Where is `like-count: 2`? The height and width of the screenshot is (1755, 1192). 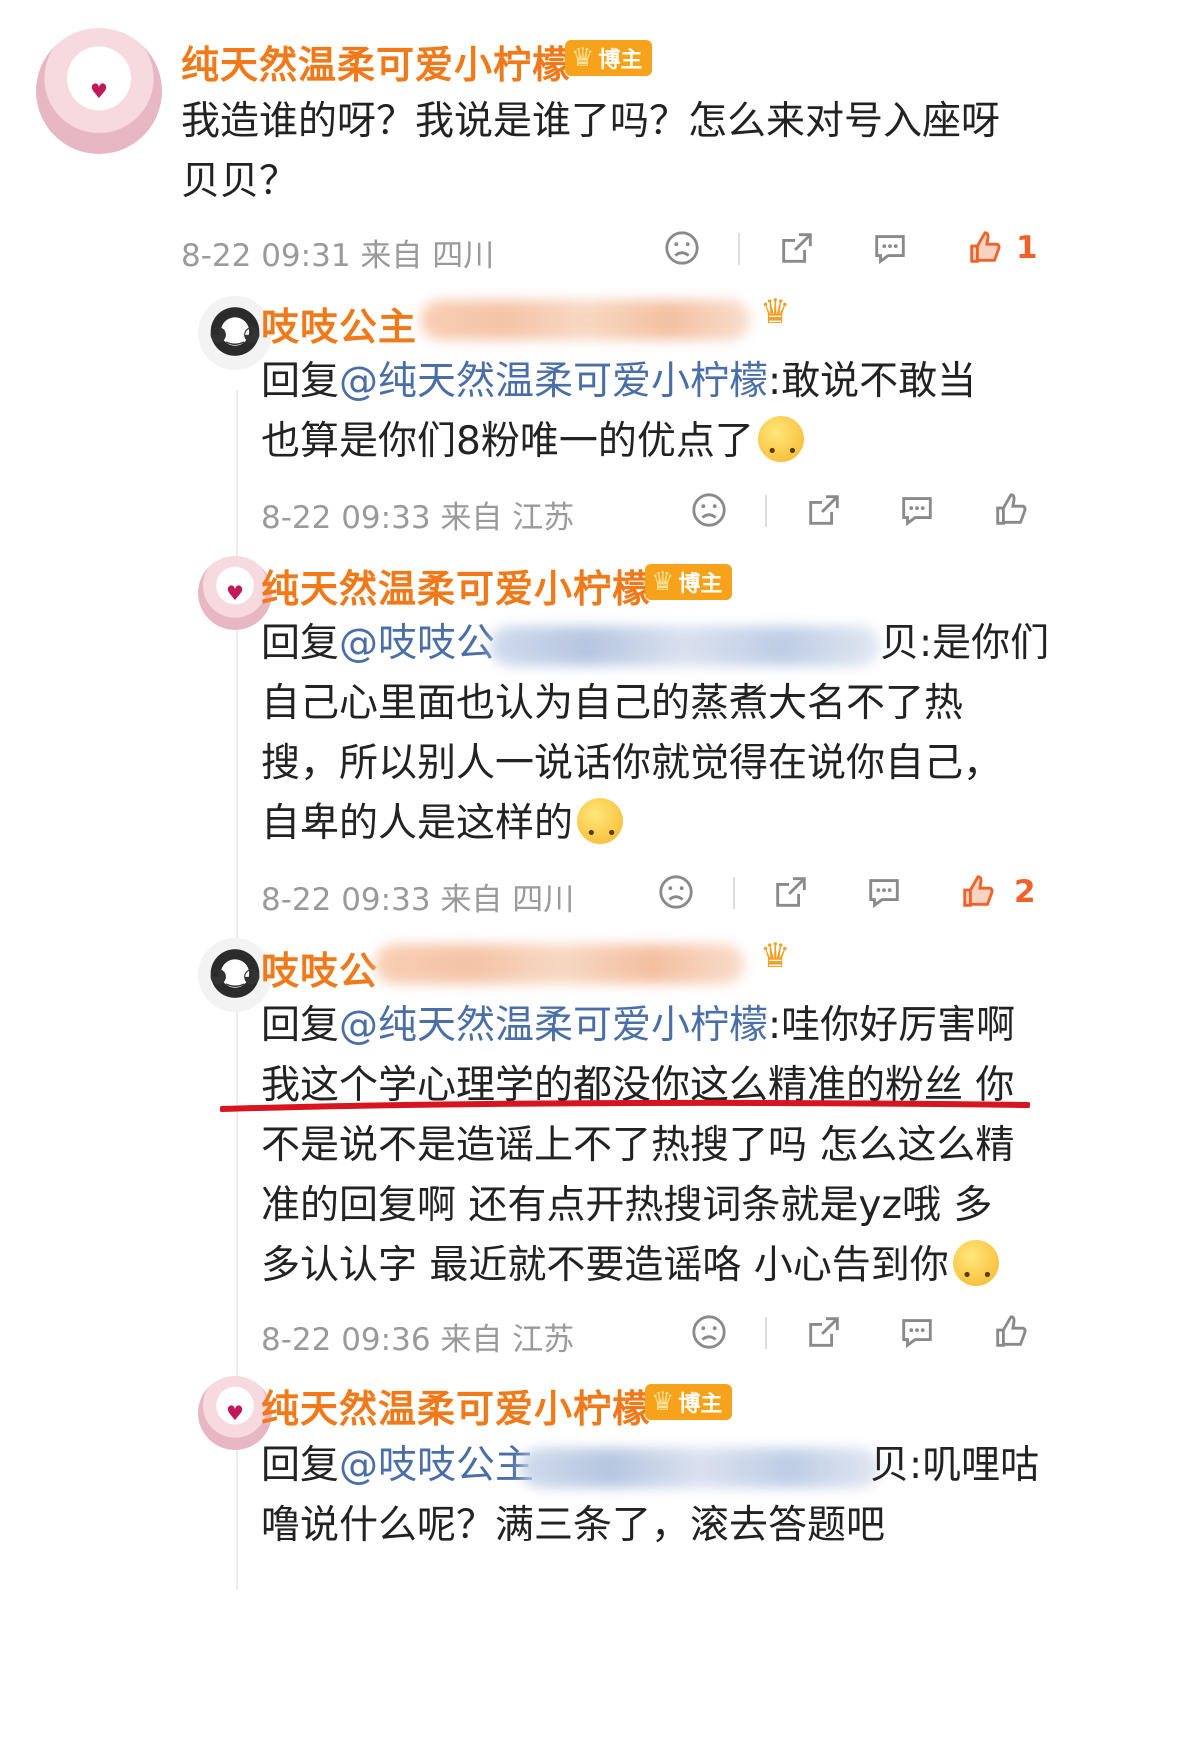
like-count: 2 is located at coordinates (1025, 892).